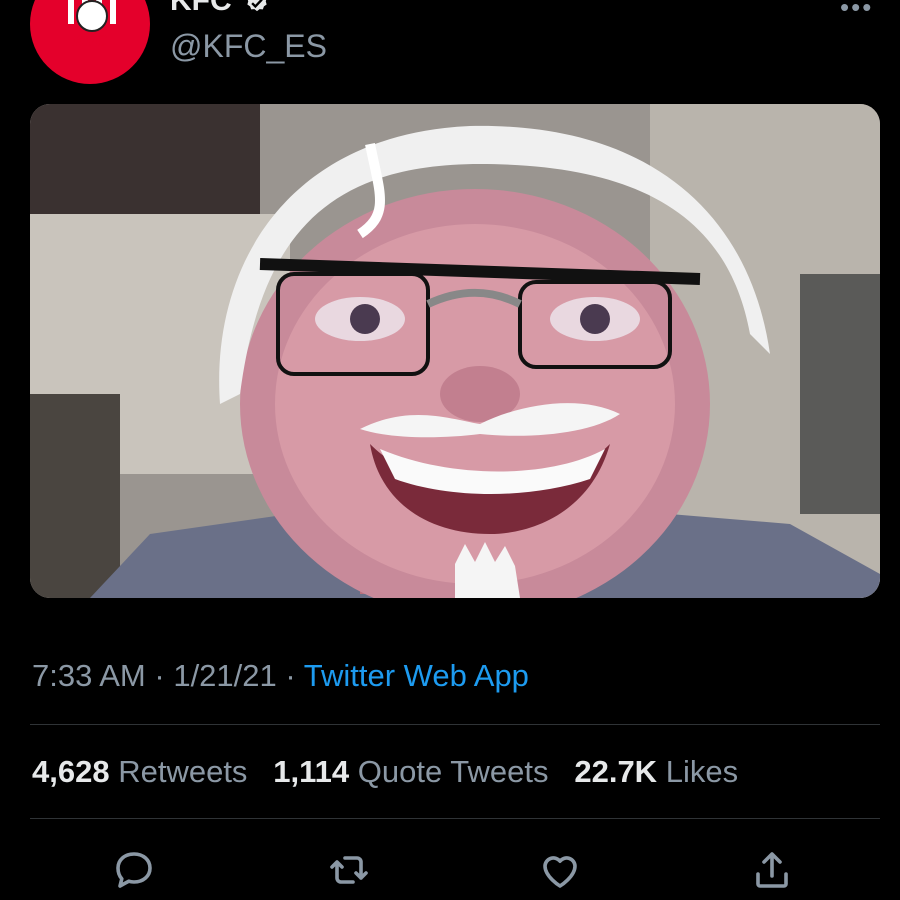 This screenshot has height=900, width=900. Describe the element at coordinates (134, 870) in the screenshot. I see `reply-icon` at that location.